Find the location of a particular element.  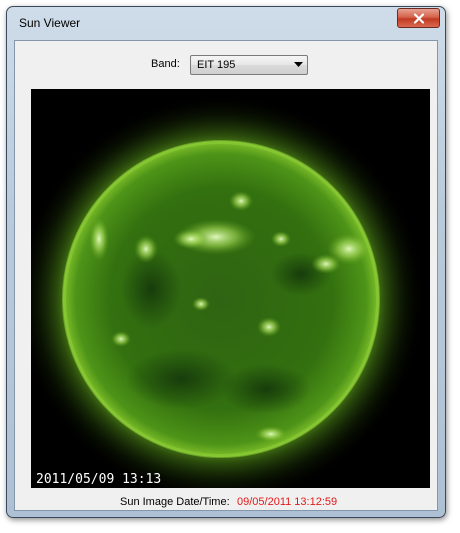

close-icon is located at coordinates (418, 18).